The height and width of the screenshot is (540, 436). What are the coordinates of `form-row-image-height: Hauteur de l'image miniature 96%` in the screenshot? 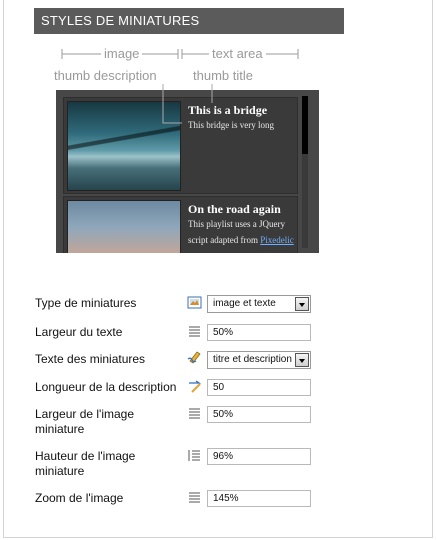 It's located at (230, 463).